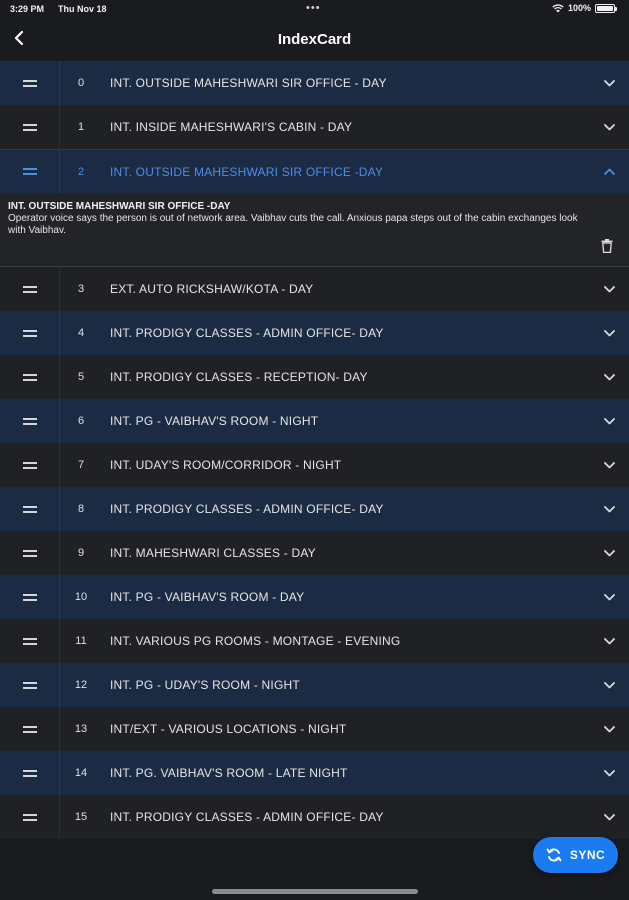 The image size is (629, 900). Describe the element at coordinates (314, 465) in the screenshot. I see `scene-row: 7 INT. UDAY'S ROOM/CORRIDOR - NIGHT` at that location.